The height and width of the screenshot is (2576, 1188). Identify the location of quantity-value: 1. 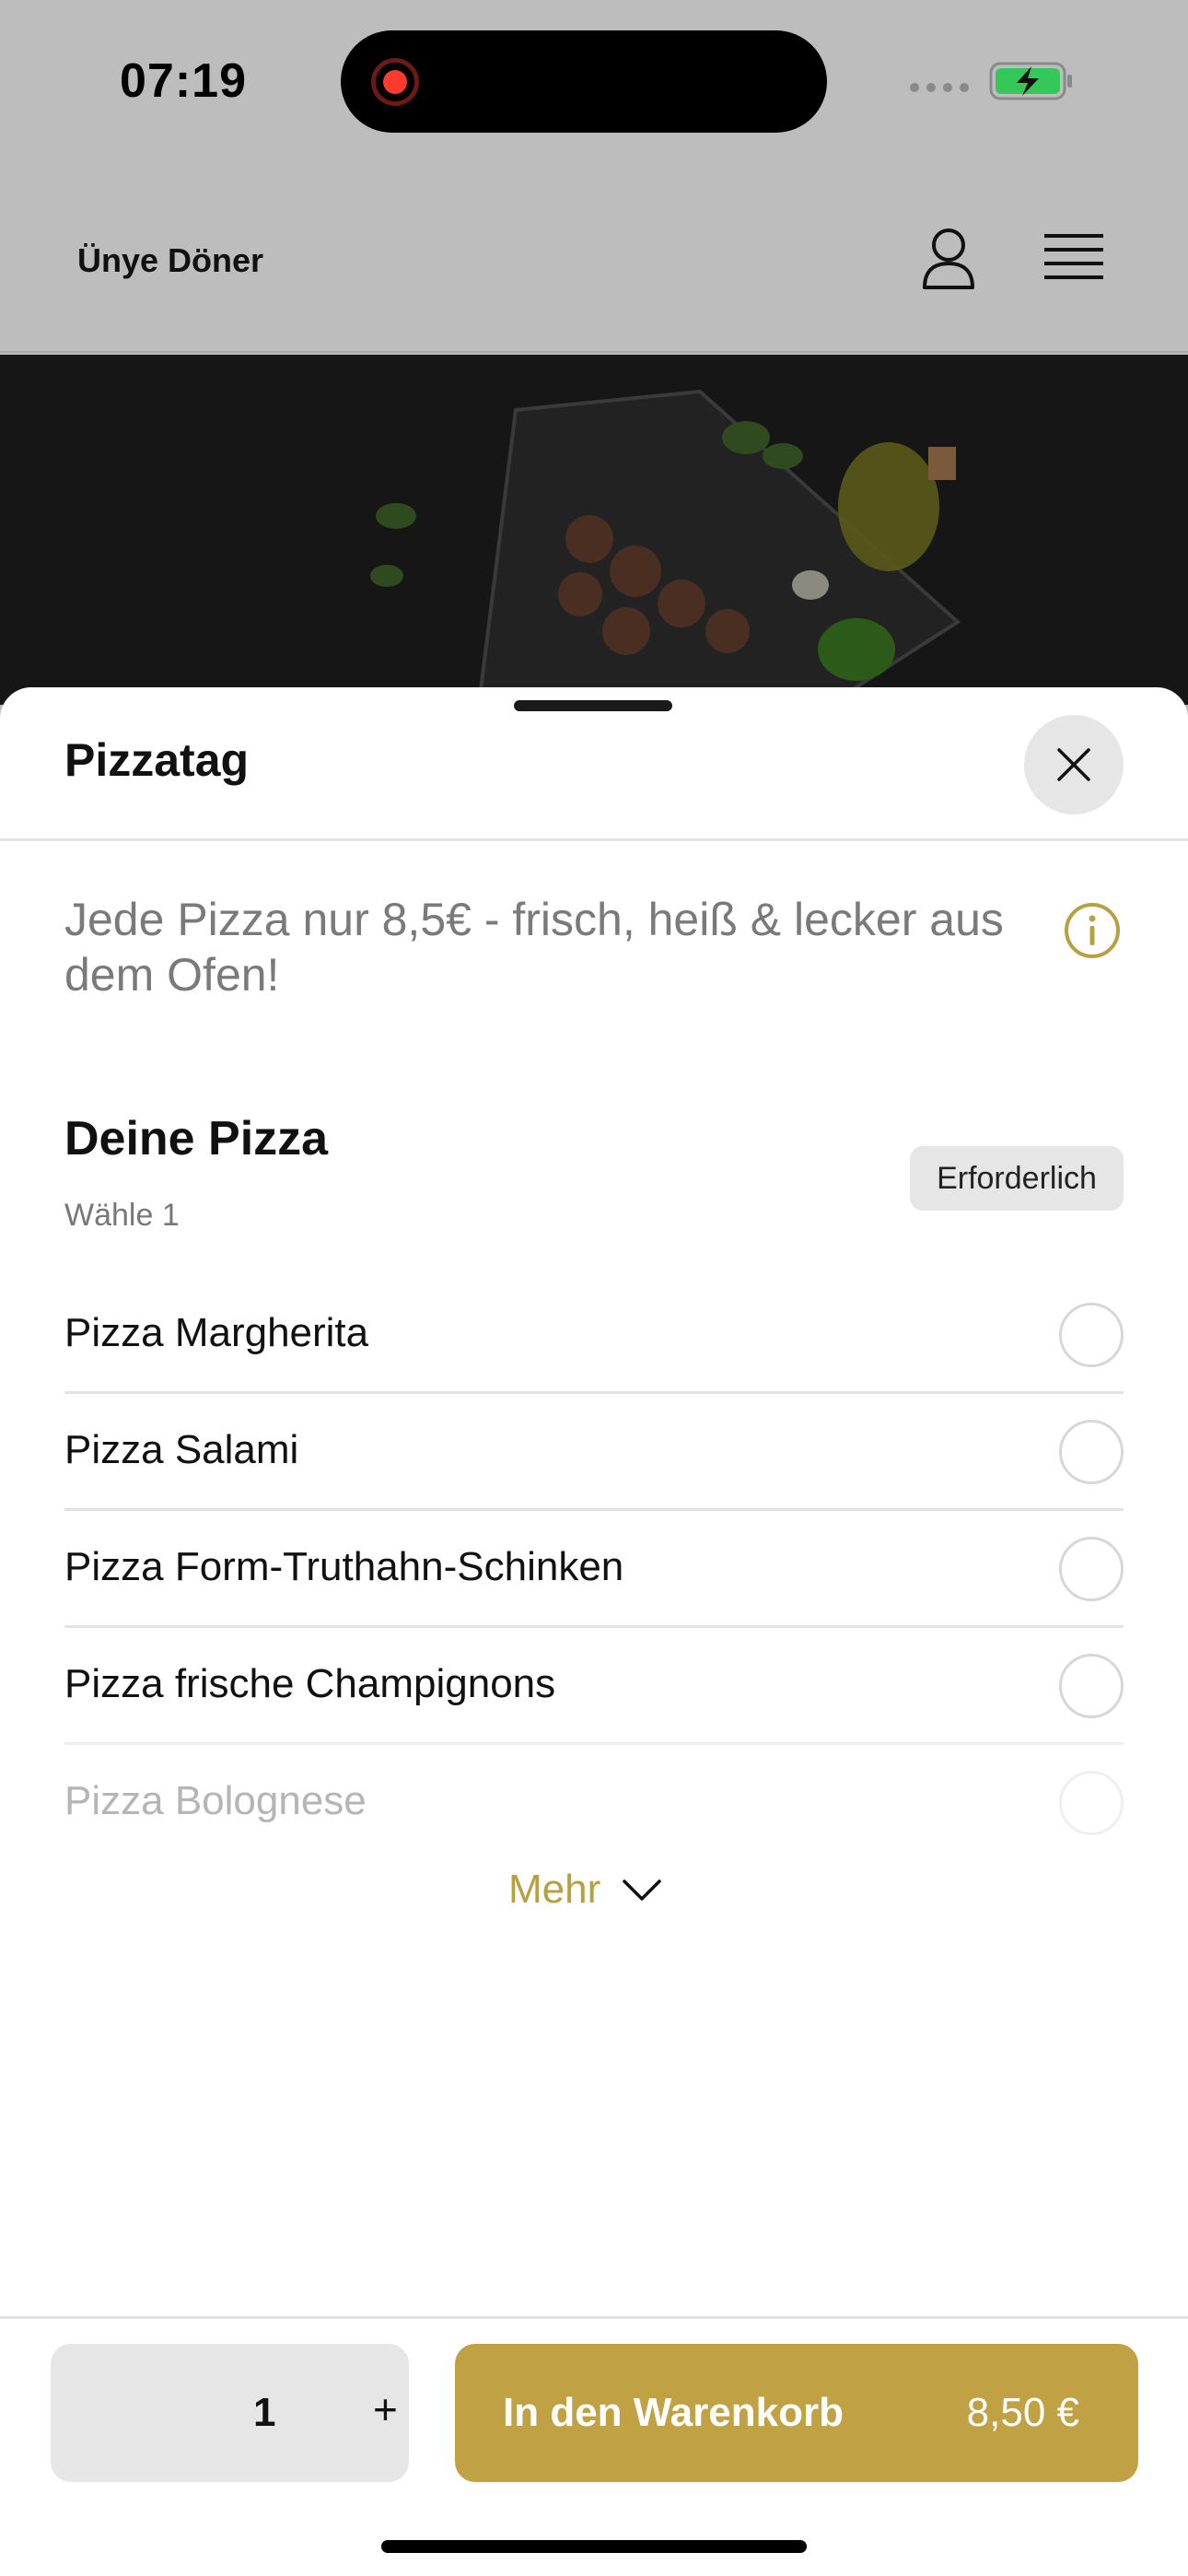
(264, 2412).